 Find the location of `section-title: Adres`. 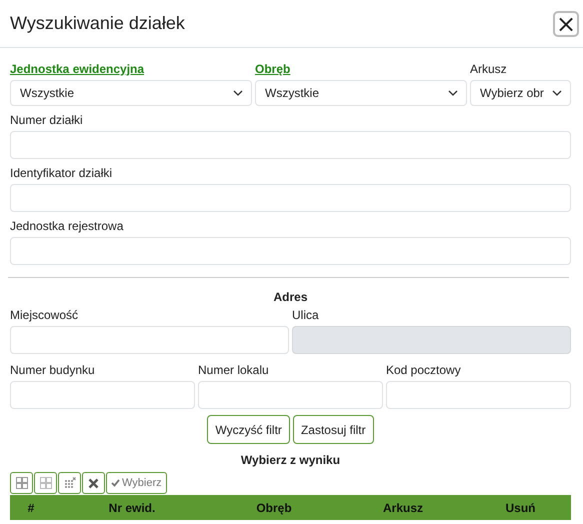

section-title: Adres is located at coordinates (290, 297).